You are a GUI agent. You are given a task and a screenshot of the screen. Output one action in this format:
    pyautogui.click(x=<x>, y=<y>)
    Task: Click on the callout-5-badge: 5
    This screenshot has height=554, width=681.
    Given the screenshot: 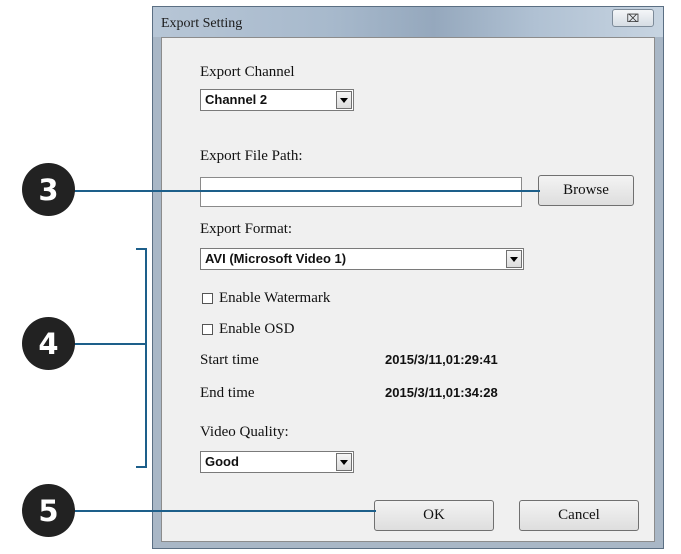 What is the action you would take?
    pyautogui.click(x=48, y=510)
    